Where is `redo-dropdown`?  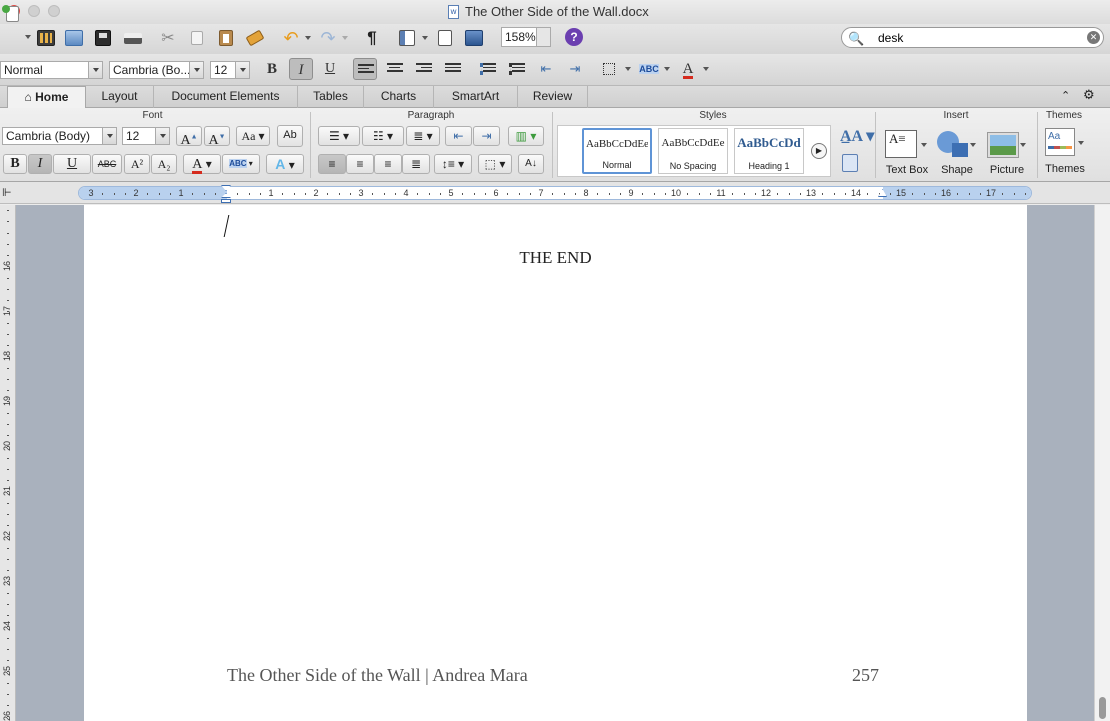
redo-dropdown is located at coordinates (345, 38).